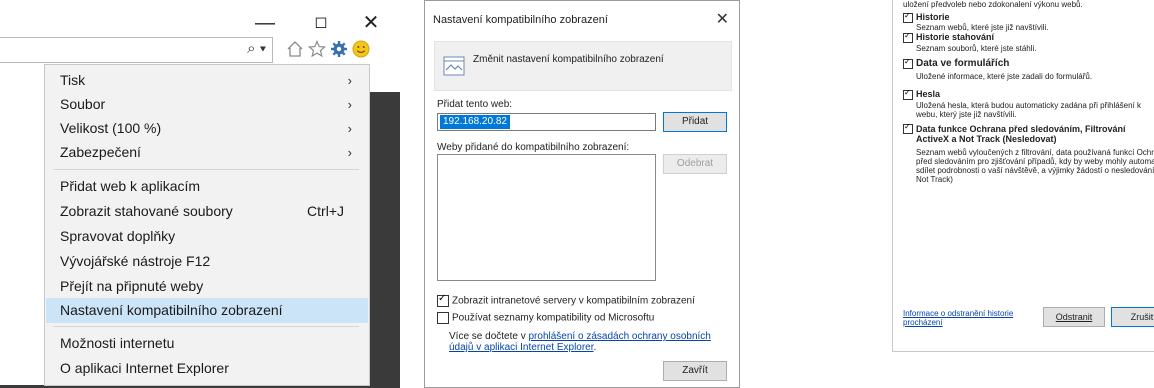  I want to click on menu-item-f12-devtools: Vývojářské nástroje F12, so click(207, 261).